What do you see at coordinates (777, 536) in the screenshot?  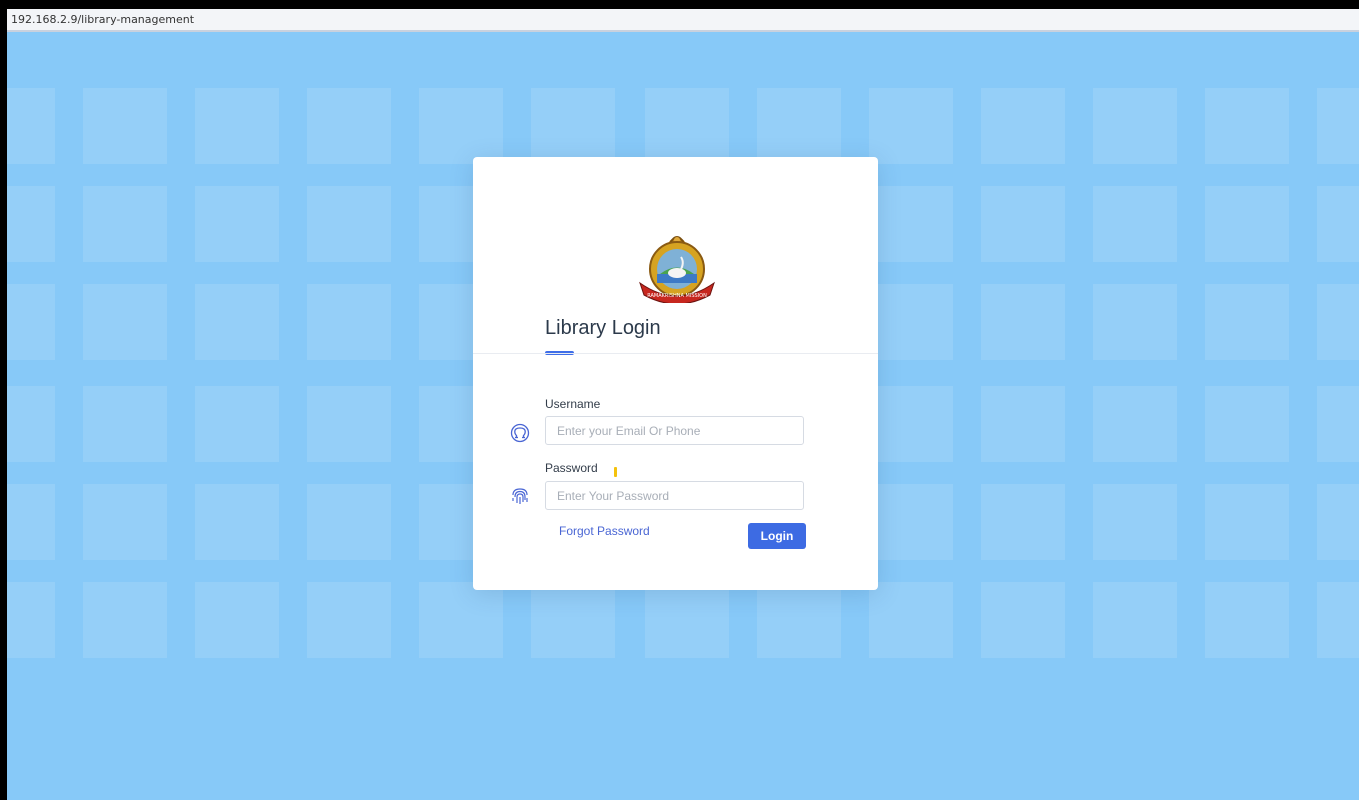 I see `login-button: Login` at bounding box center [777, 536].